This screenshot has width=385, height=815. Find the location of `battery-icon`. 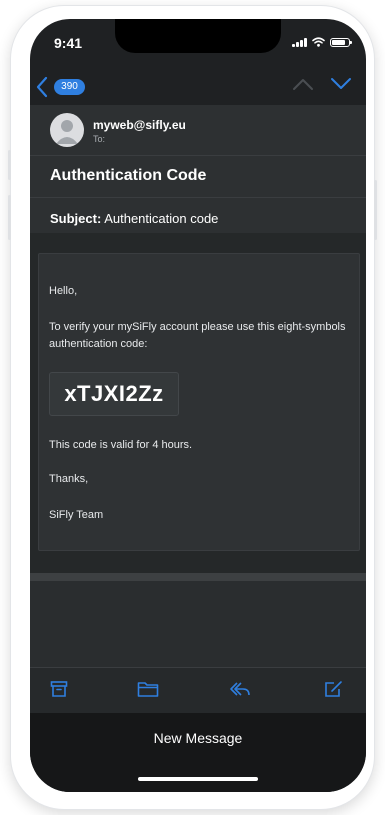

battery-icon is located at coordinates (341, 42).